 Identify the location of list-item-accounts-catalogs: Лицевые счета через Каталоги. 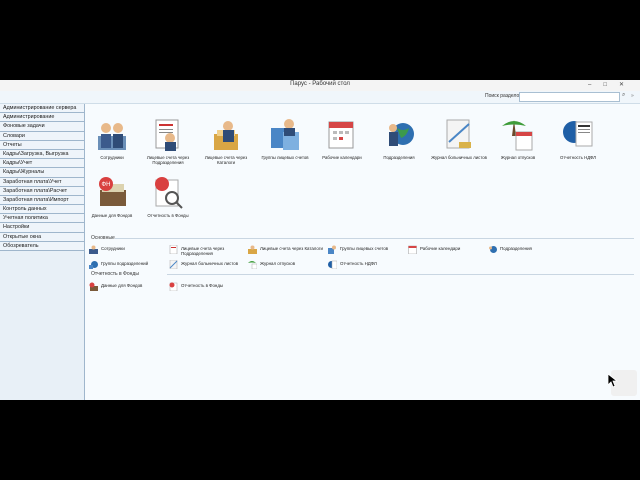
(288, 250).